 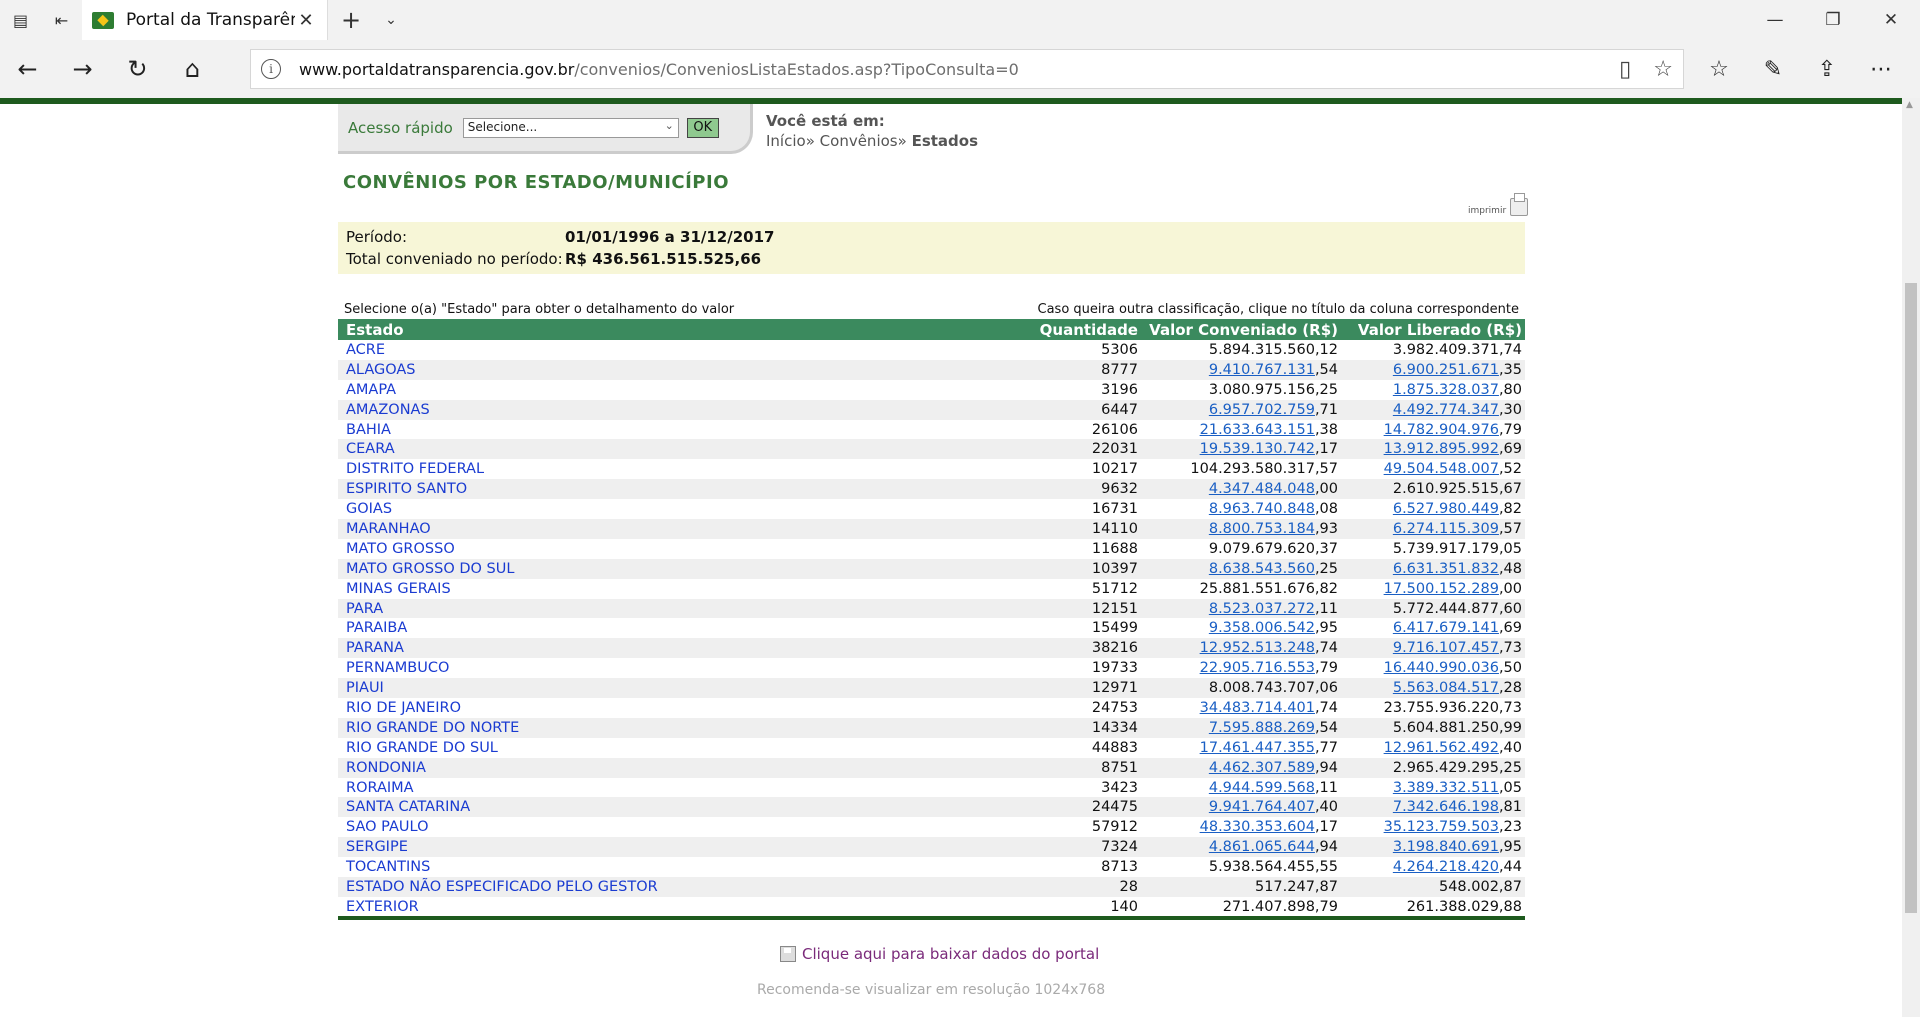 What do you see at coordinates (658, 827) in the screenshot?
I see `cell-estado: SAO PAULO` at bounding box center [658, 827].